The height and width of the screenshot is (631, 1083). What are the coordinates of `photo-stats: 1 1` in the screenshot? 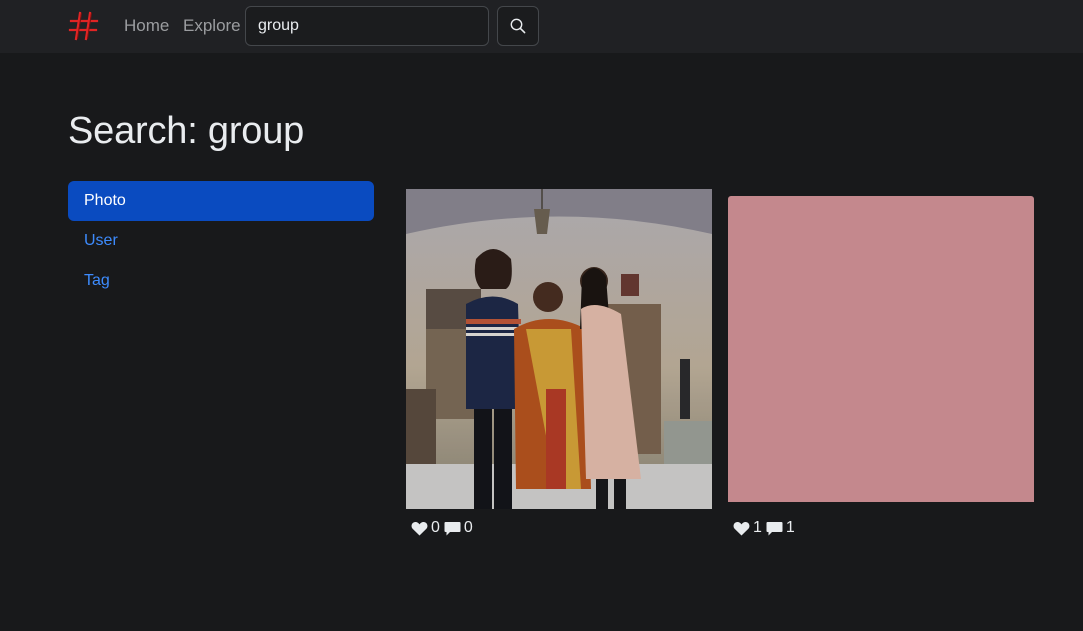 It's located at (766, 528).